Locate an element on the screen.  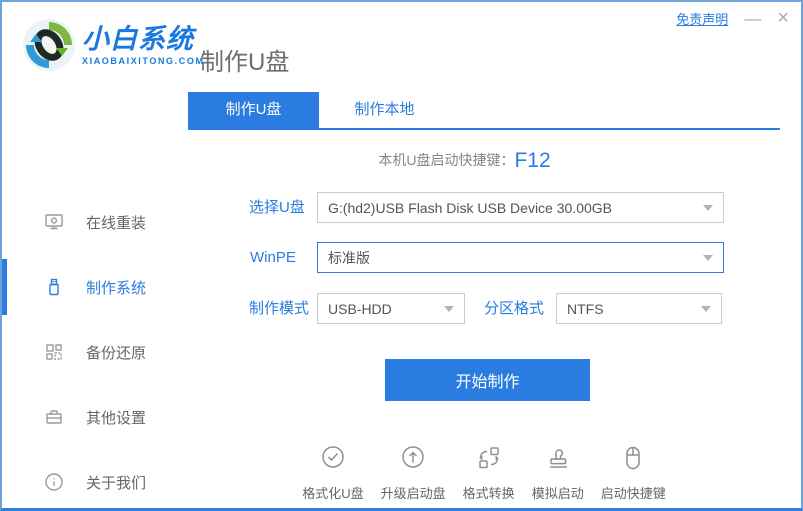
brand-block: 小白系统 XIAOBAIXITONG.COM is located at coordinates (143, 46).